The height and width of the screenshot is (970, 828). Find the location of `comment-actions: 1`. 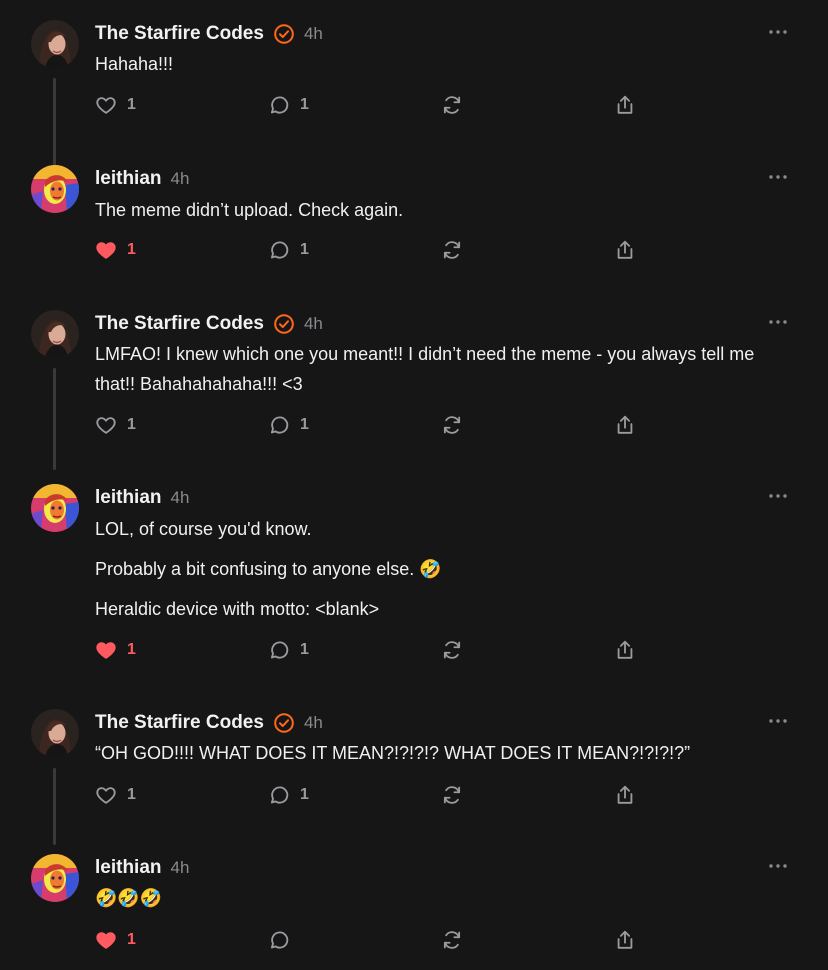

comment-actions: 1 is located at coordinates (375, 940).